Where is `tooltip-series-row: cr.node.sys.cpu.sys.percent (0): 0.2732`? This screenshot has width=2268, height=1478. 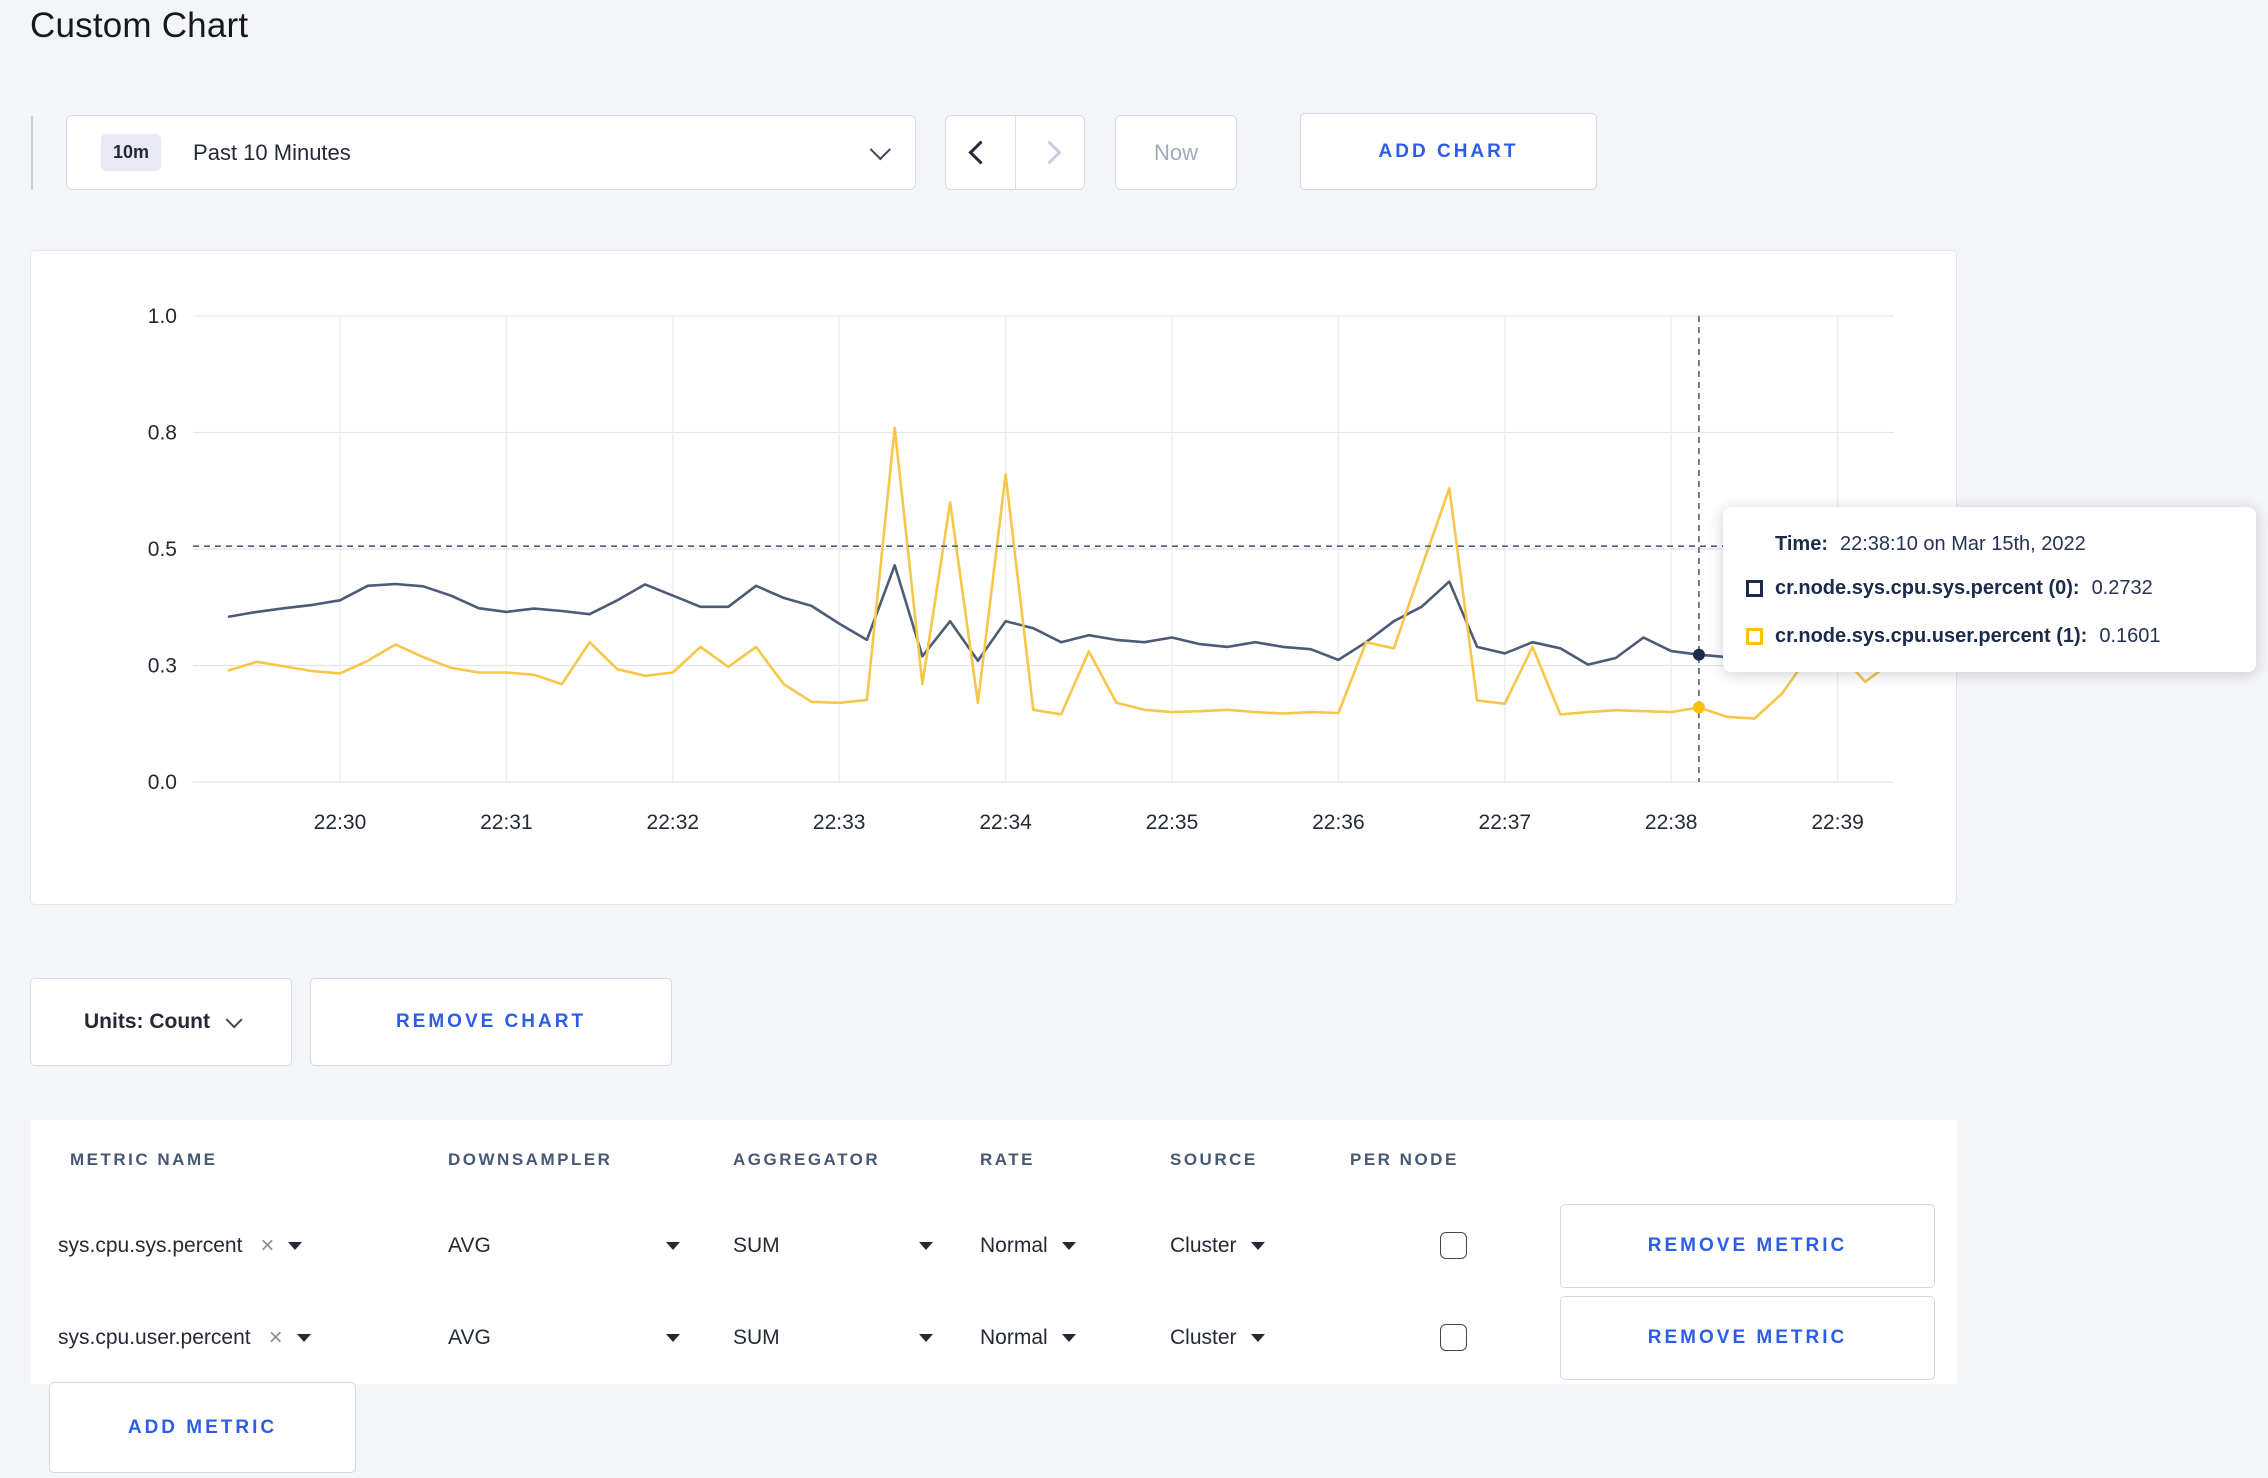
tooltip-series-row: cr.node.sys.cpu.sys.percent (0): 0.2732 is located at coordinates (1991, 588).